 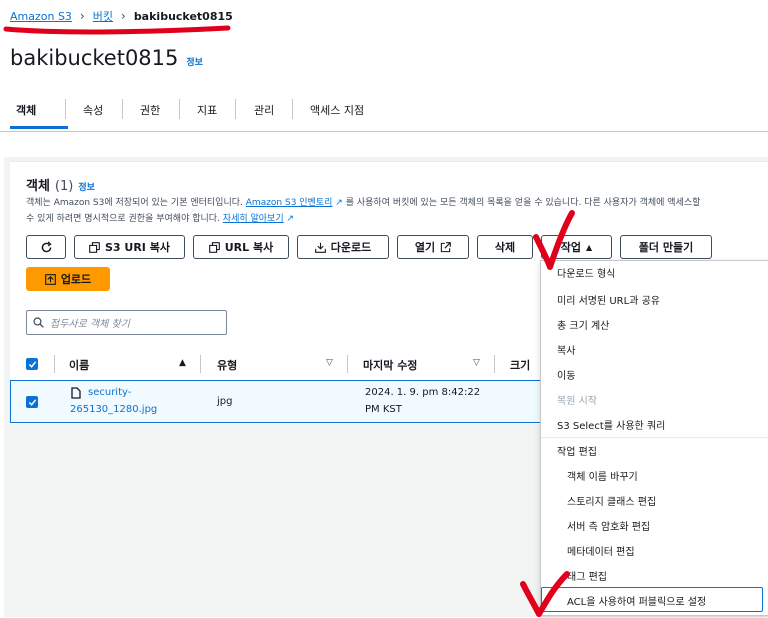 What do you see at coordinates (39, 127) in the screenshot?
I see `active-tab-indicator` at bounding box center [39, 127].